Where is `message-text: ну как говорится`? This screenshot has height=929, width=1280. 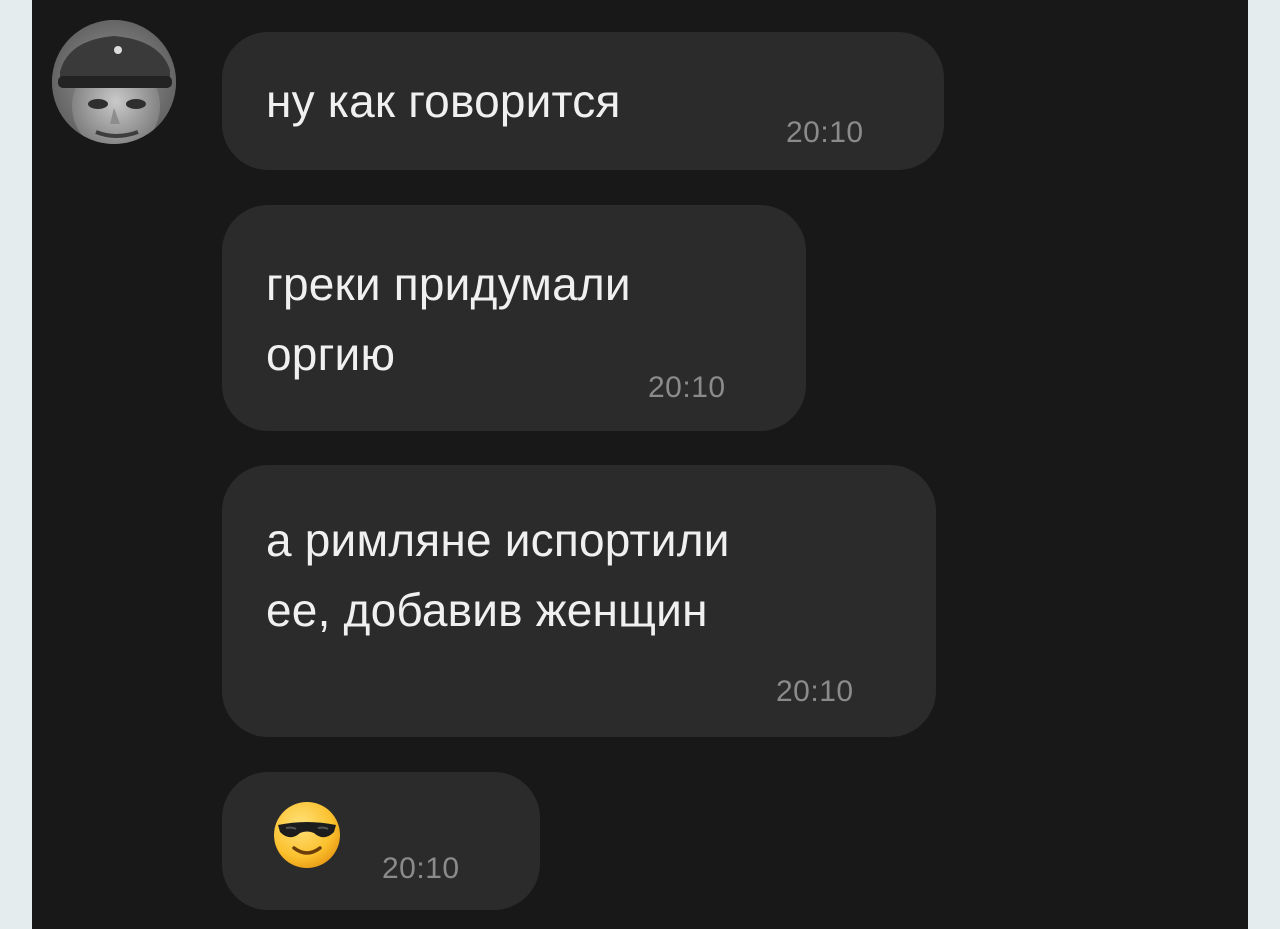 message-text: ну как говорится is located at coordinates (443, 101).